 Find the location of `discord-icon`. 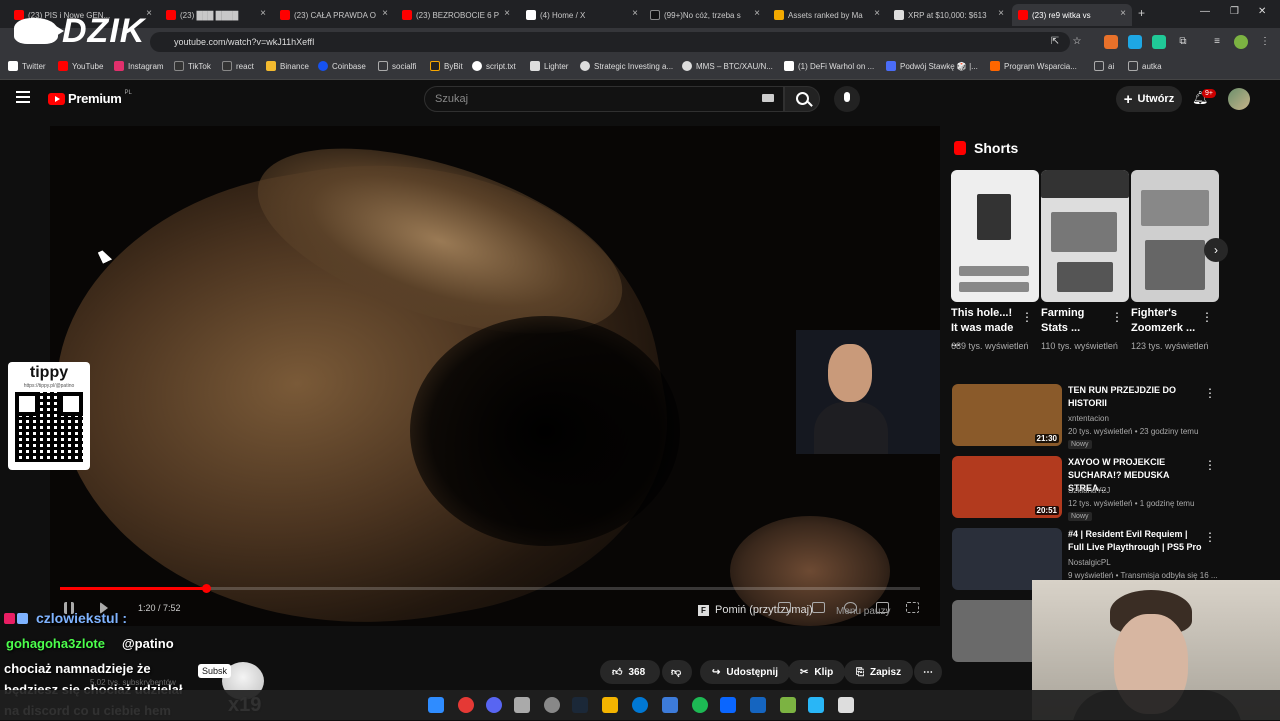

discord-icon is located at coordinates (494, 705).